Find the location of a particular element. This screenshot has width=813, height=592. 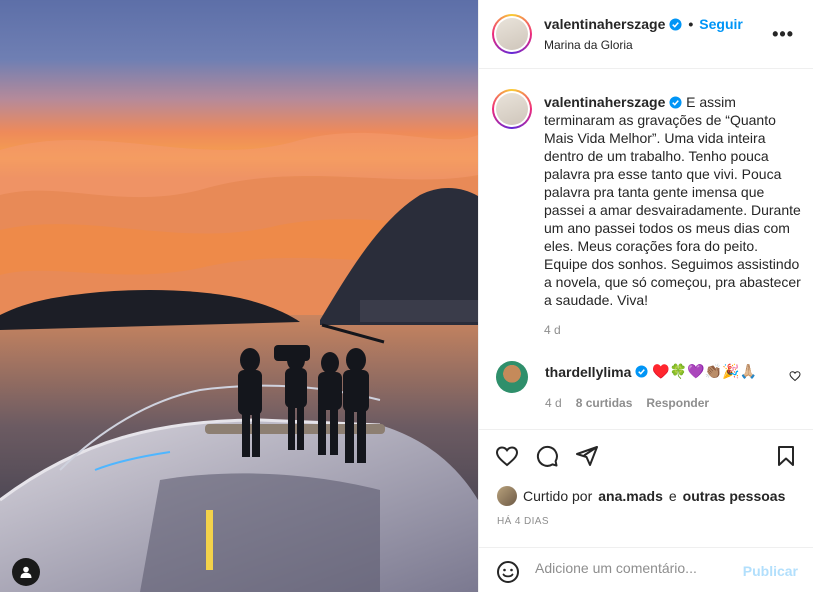

comment-time: 4 d is located at coordinates (553, 403).